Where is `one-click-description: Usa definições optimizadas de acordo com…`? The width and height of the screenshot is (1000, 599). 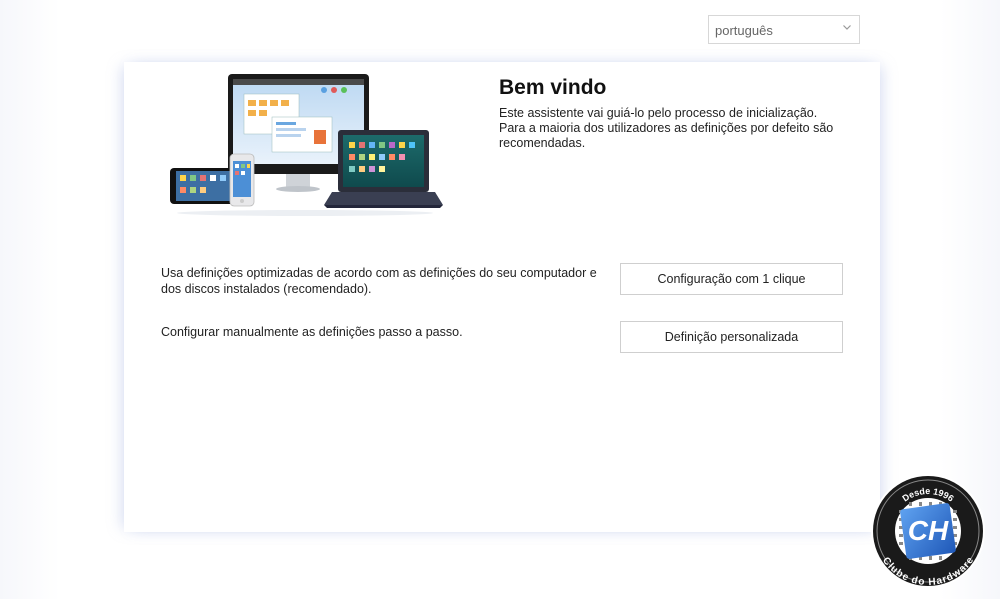 one-click-description: Usa definições optimizadas de acordo com… is located at coordinates (379, 281).